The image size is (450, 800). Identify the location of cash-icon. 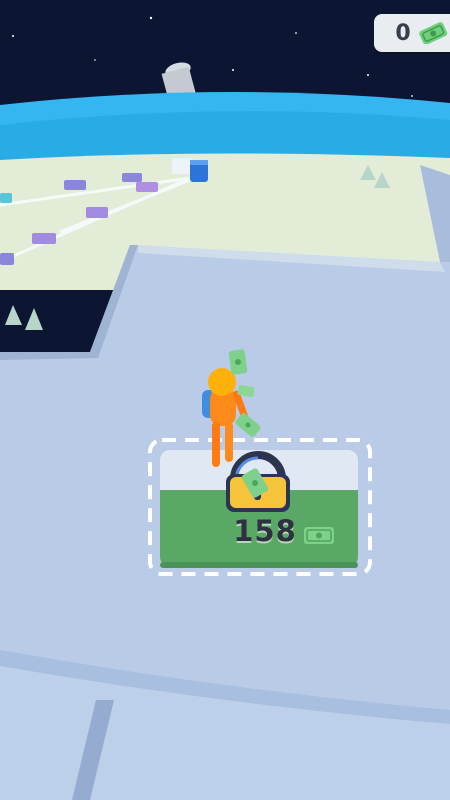
(433, 33).